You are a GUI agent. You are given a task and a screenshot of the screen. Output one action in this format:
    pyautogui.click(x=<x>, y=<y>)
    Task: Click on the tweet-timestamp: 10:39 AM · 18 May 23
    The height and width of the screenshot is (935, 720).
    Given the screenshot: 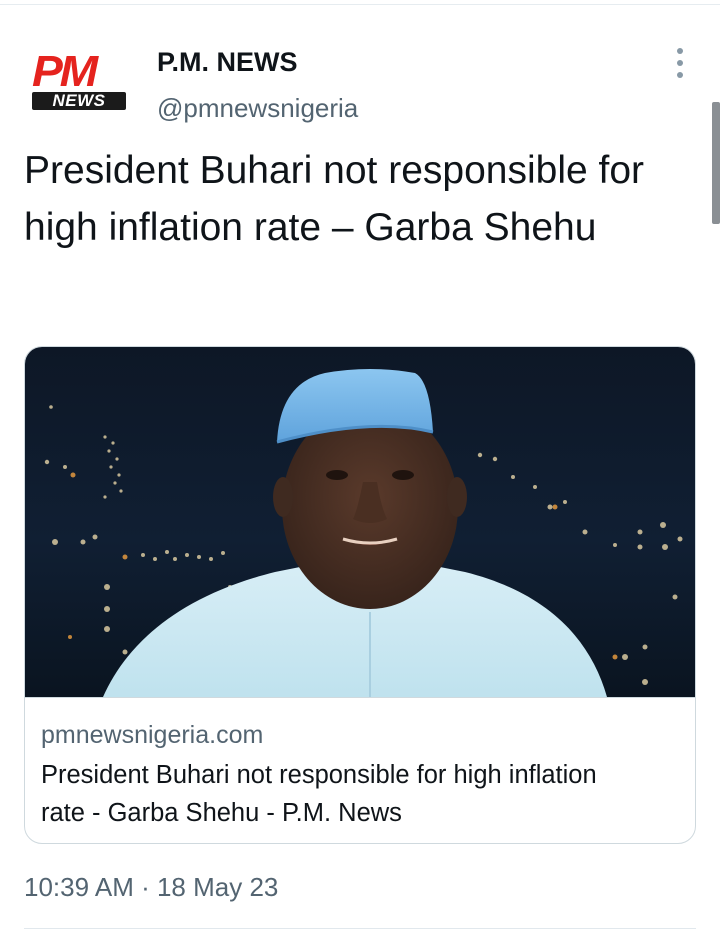 What is the action you would take?
    pyautogui.click(x=151, y=887)
    